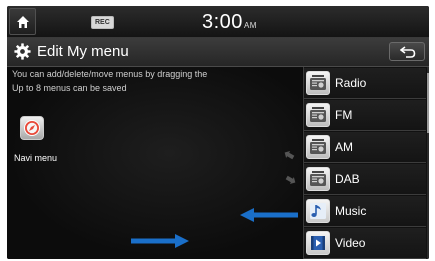  I want to click on back-button, so click(407, 51).